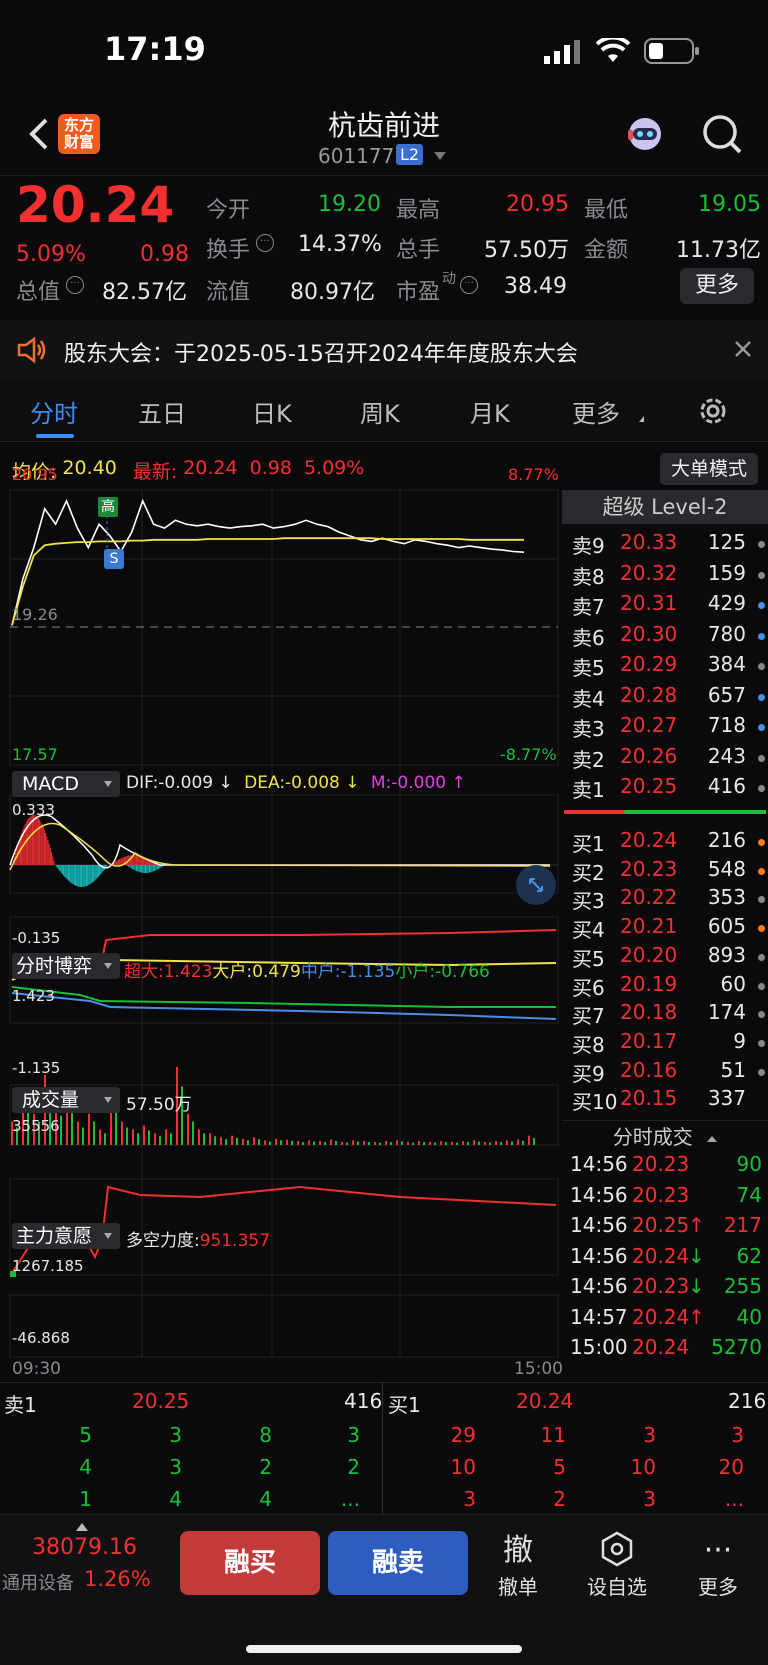 The width and height of the screenshot is (768, 1665). Describe the element at coordinates (665, 929) in the screenshot. I see `bid-row: 买4 20.21 605` at that location.